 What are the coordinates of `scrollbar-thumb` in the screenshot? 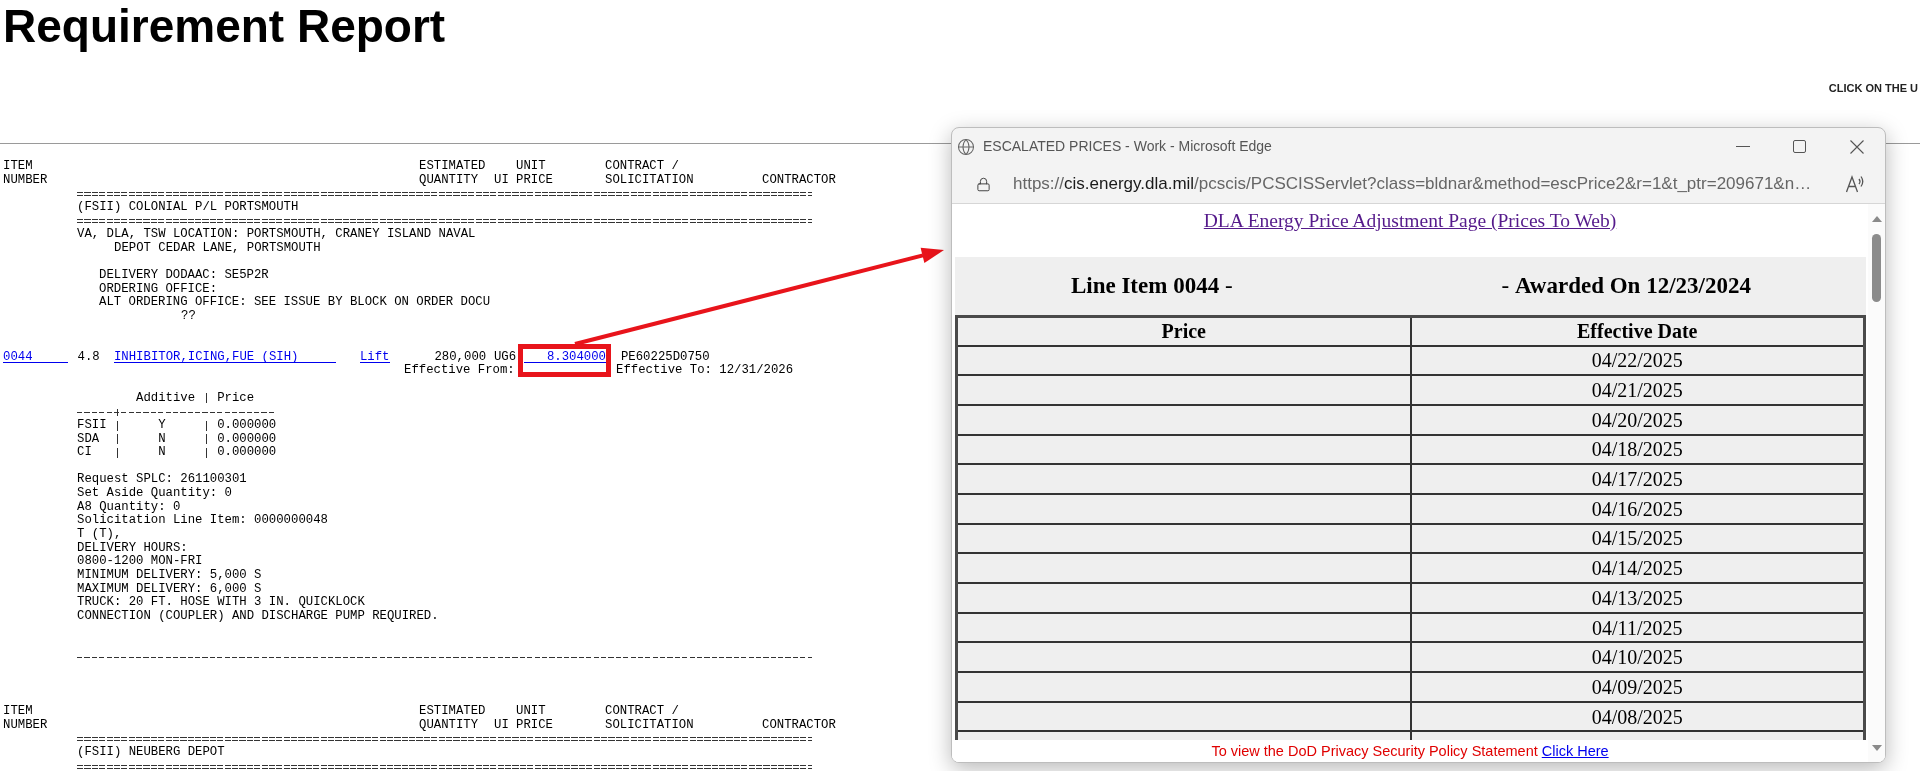 It's located at (1876, 268).